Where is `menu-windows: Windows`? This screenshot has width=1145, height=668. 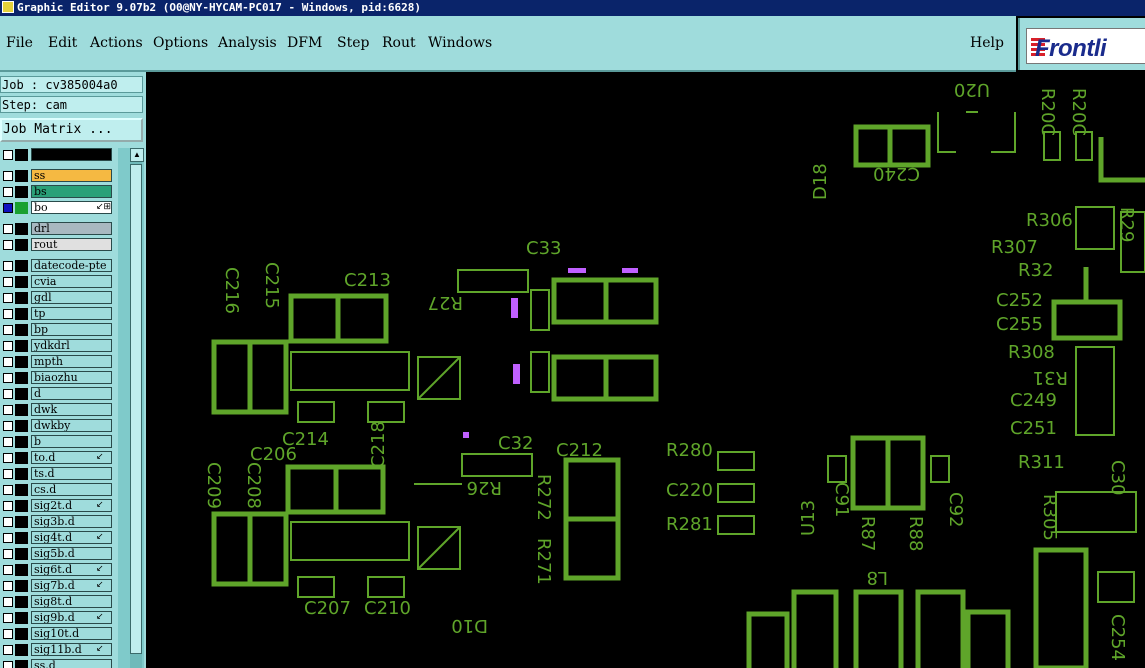 menu-windows: Windows is located at coordinates (460, 43).